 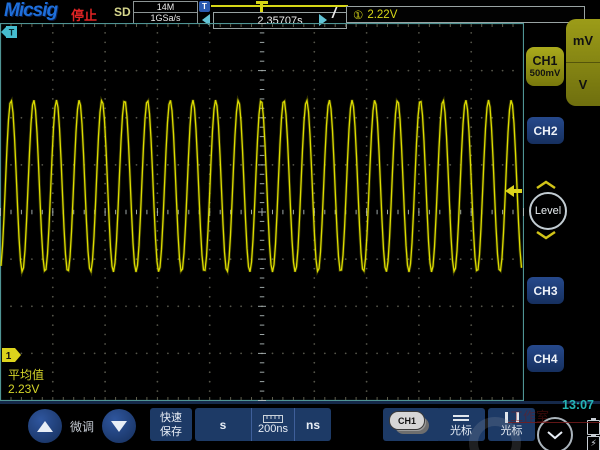 I want to click on fine-tune-label: 微调, so click(x=81, y=427).